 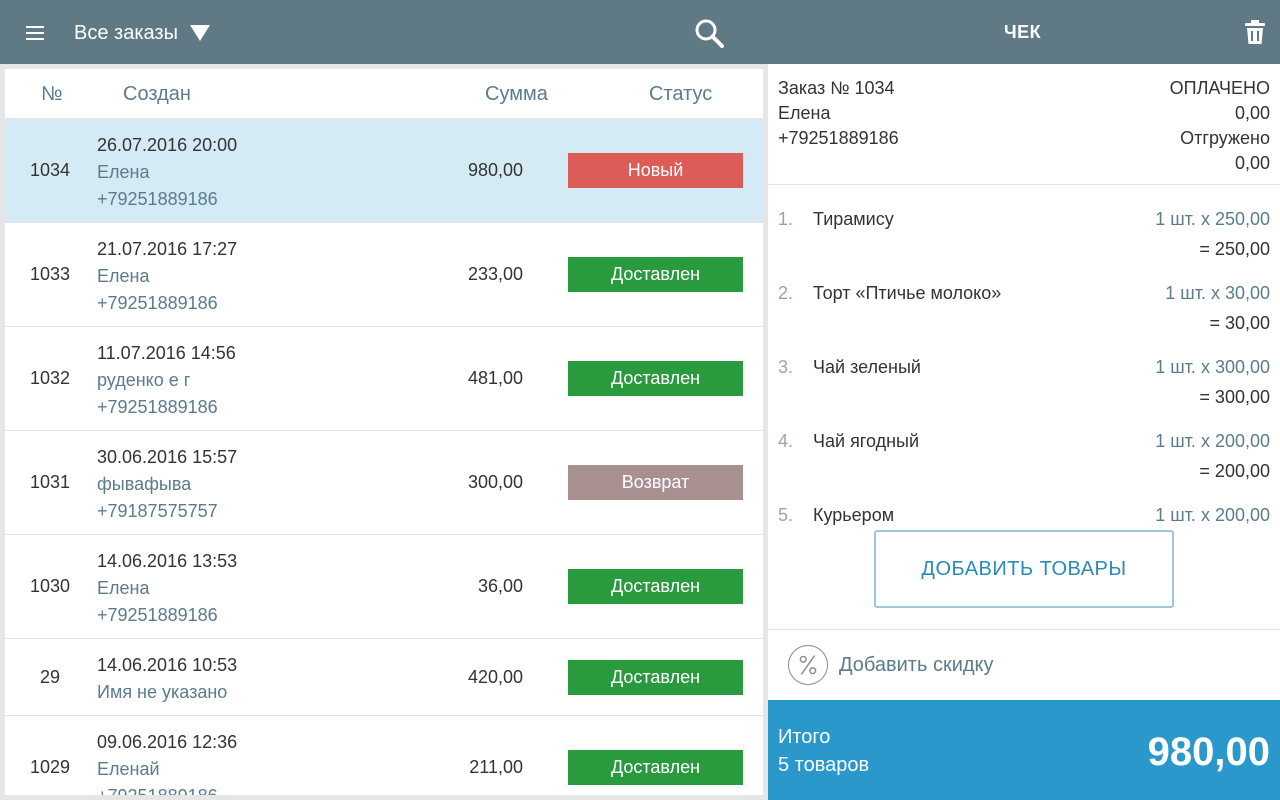 I want to click on paid-amount: 0,00, so click(x=1252, y=113).